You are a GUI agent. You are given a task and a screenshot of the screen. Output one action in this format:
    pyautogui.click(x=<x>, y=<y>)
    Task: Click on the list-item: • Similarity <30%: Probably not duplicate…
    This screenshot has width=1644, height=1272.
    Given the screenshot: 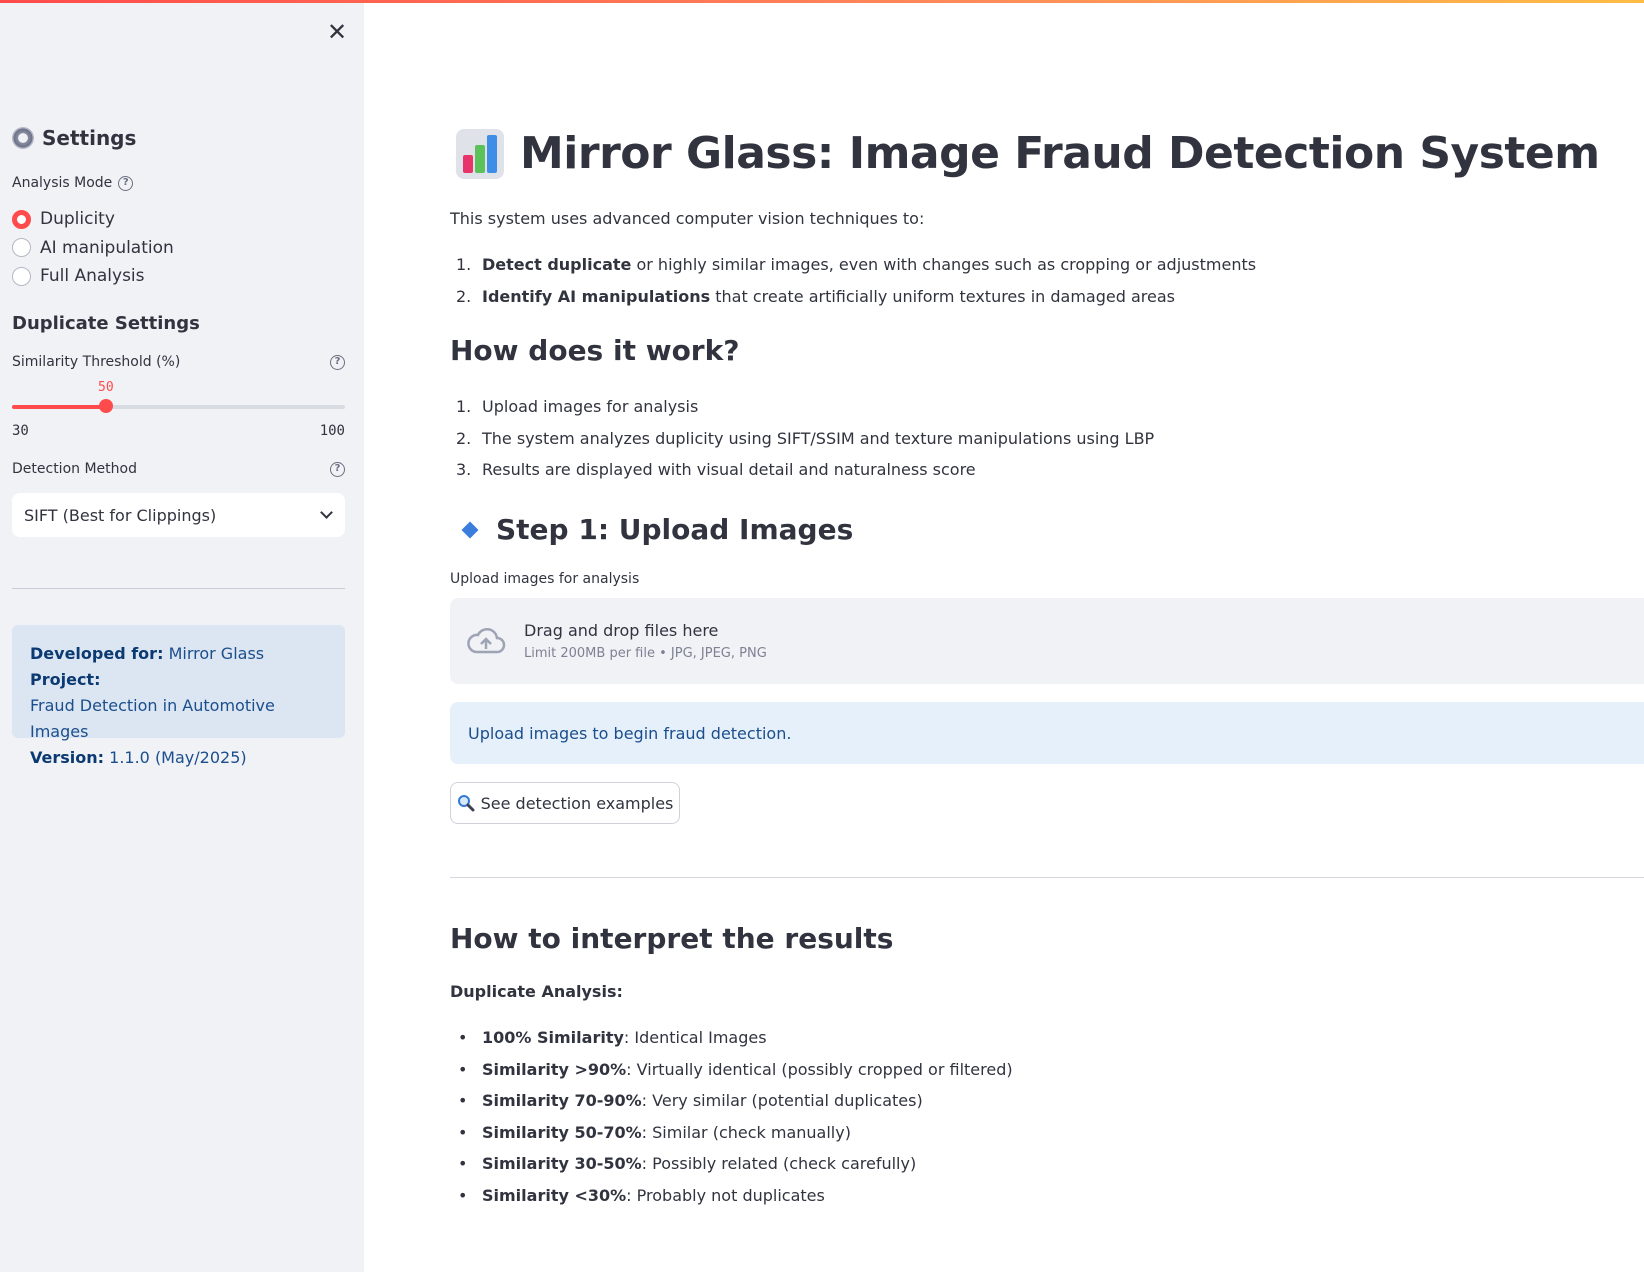 What is the action you would take?
    pyautogui.click(x=731, y=1196)
    